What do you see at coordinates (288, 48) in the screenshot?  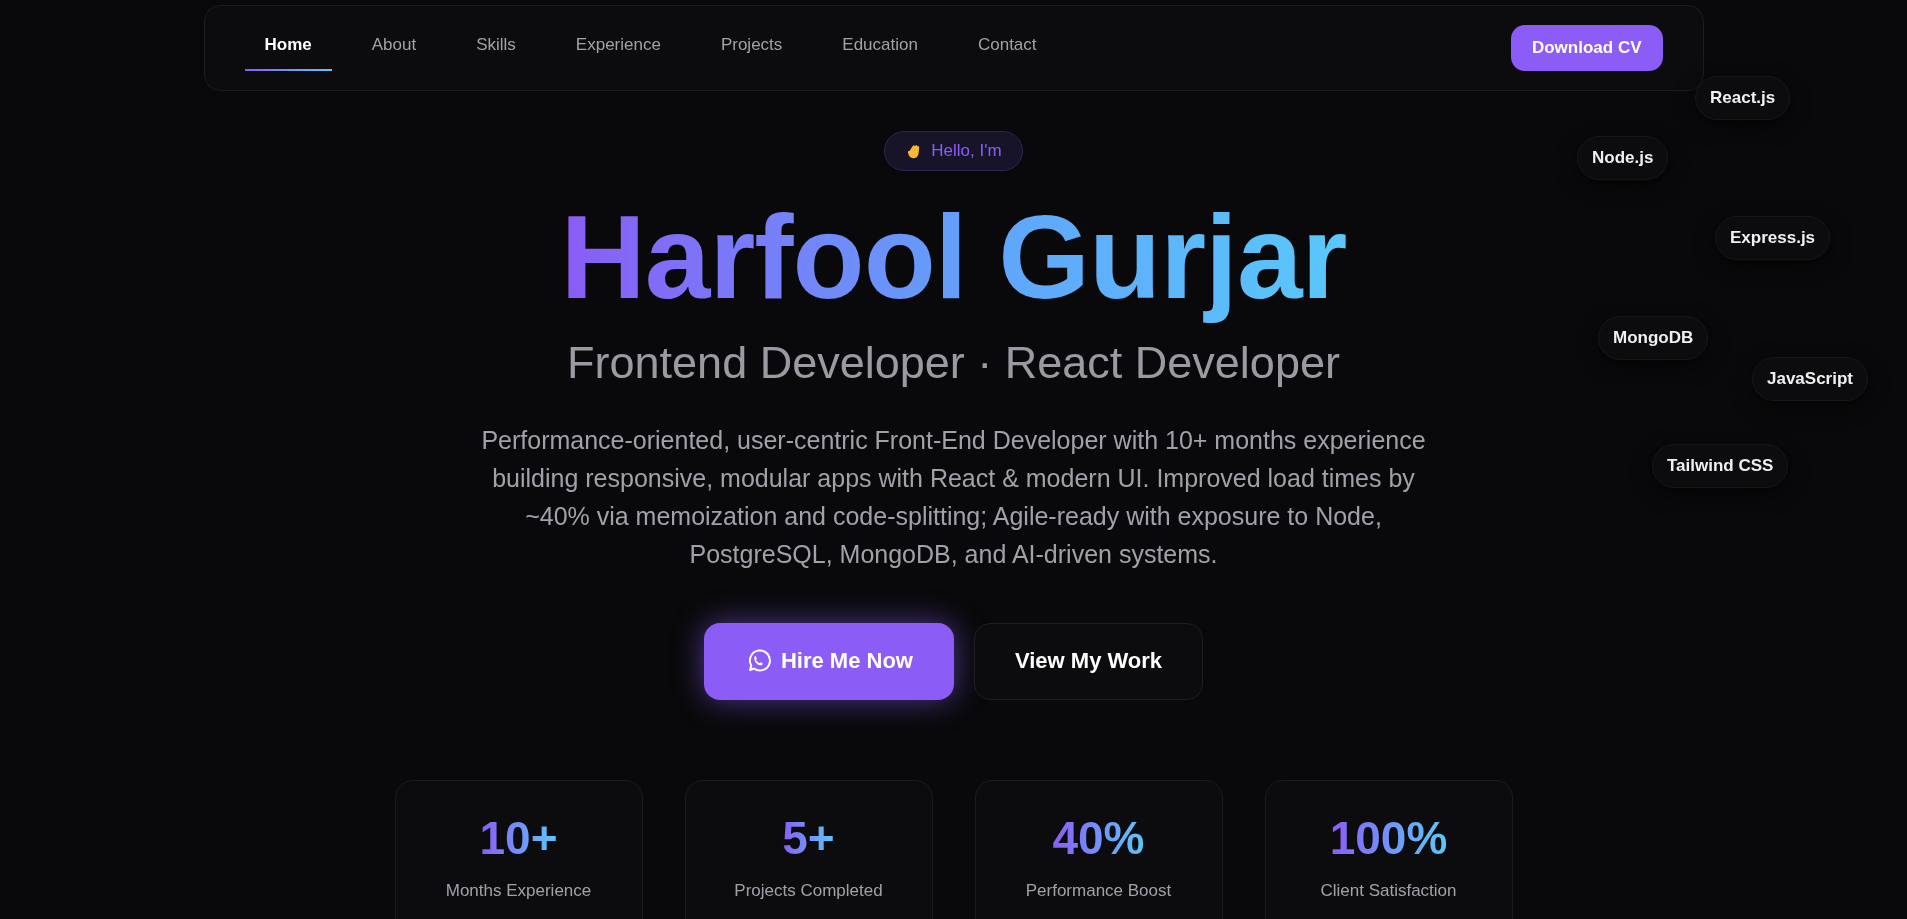 I see `nav-link: Home` at bounding box center [288, 48].